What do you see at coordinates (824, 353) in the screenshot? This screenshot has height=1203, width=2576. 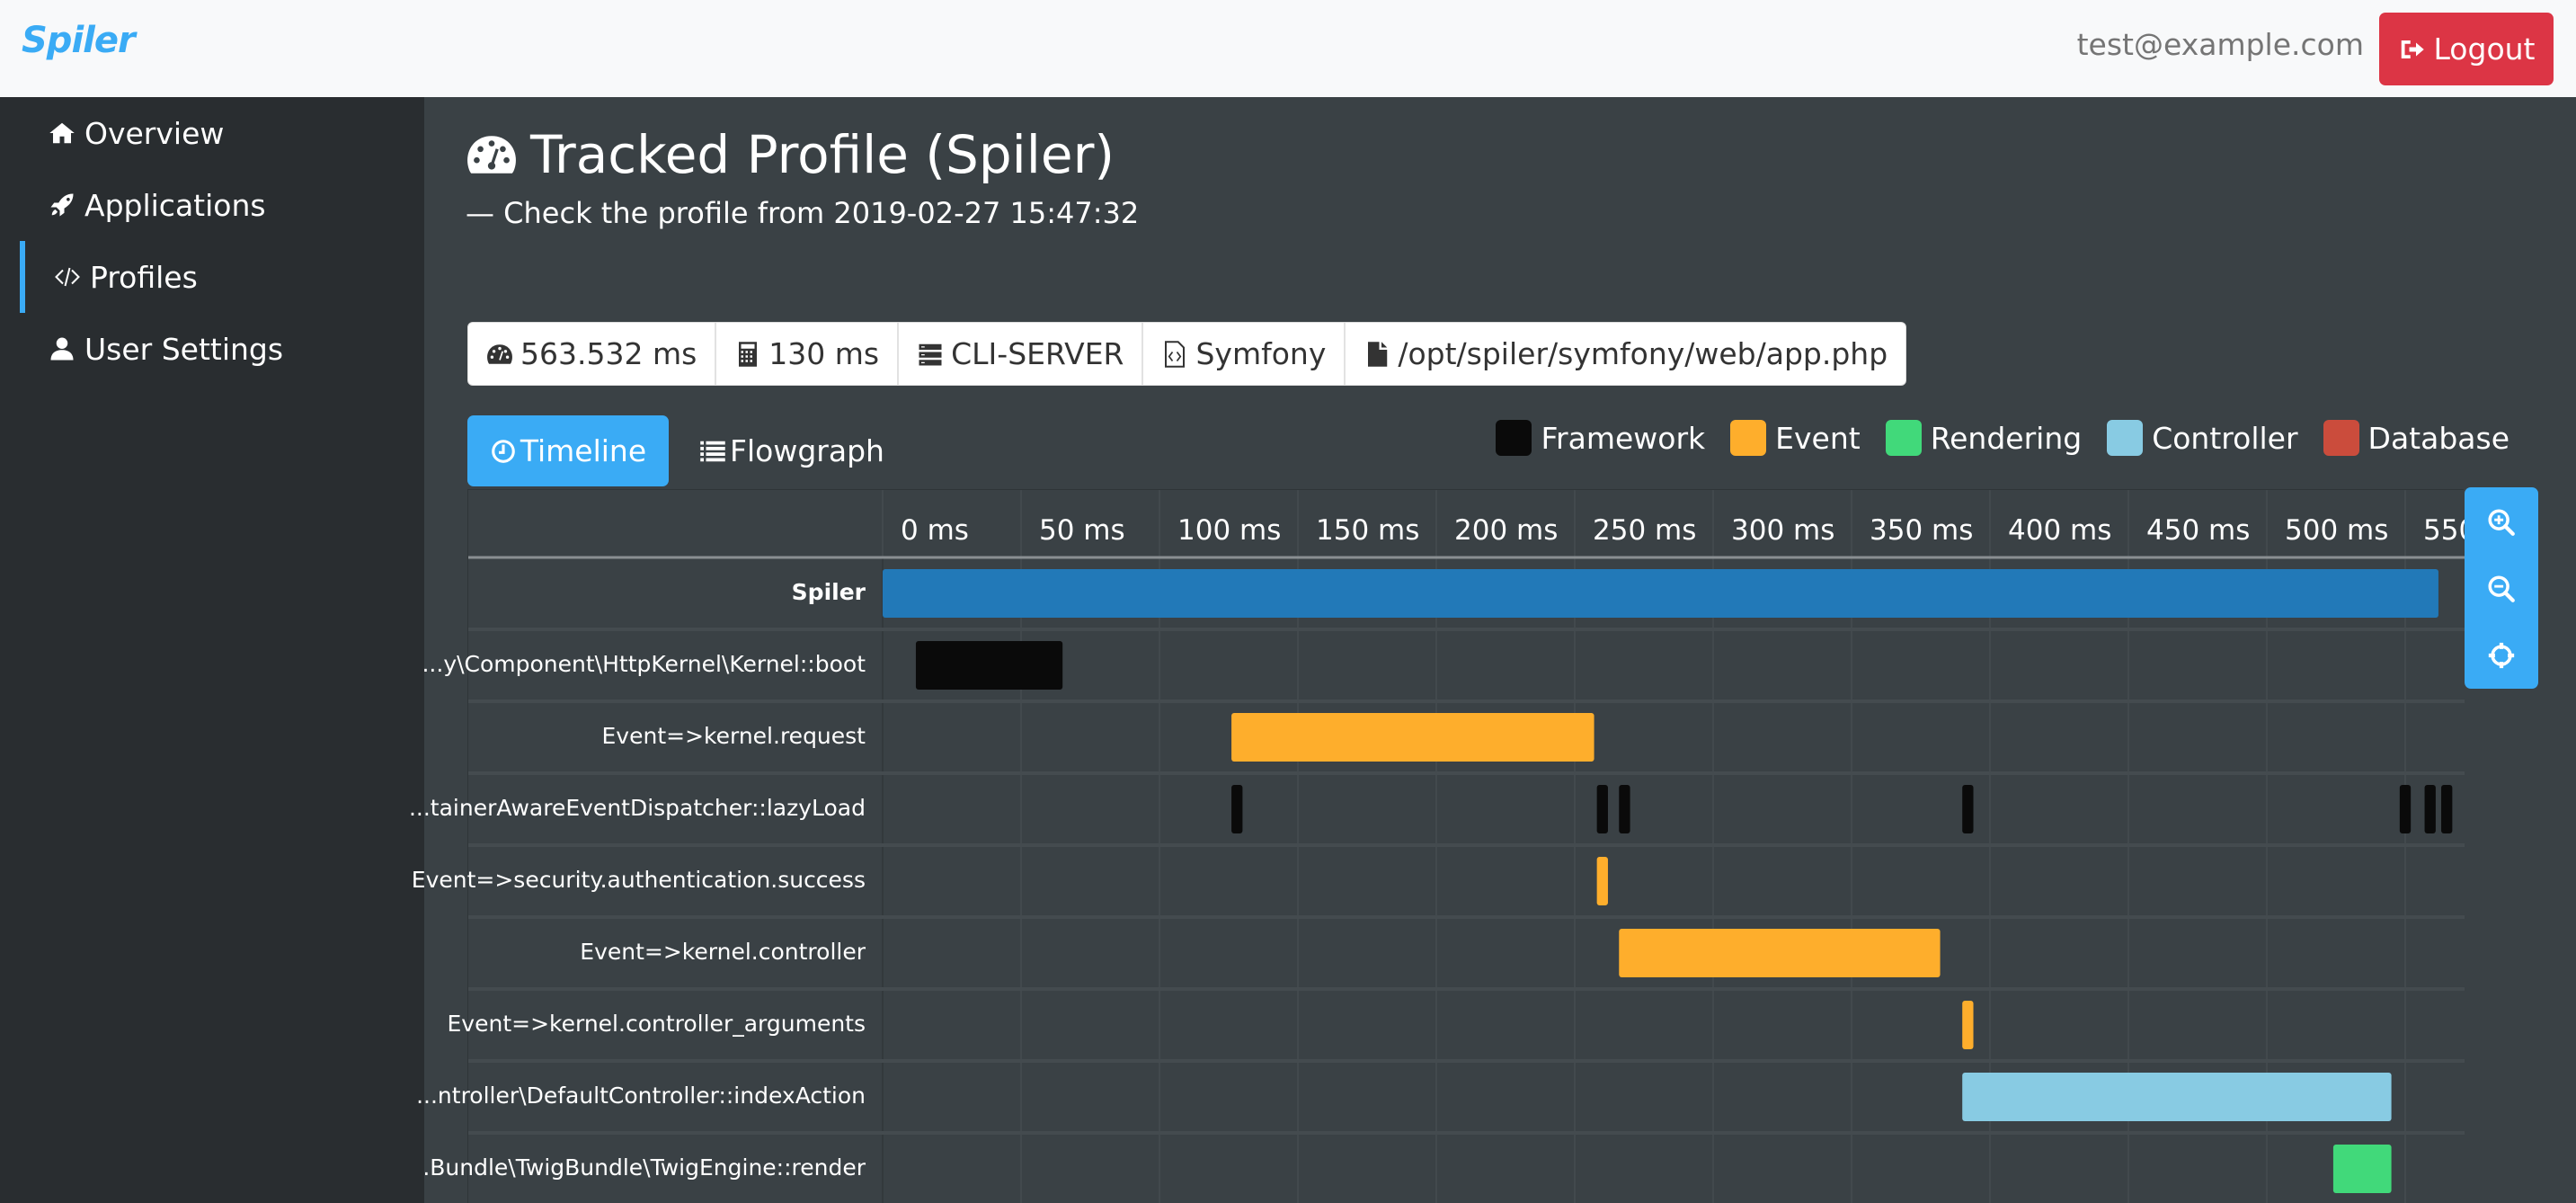 I see `info-value: 130 ms` at bounding box center [824, 353].